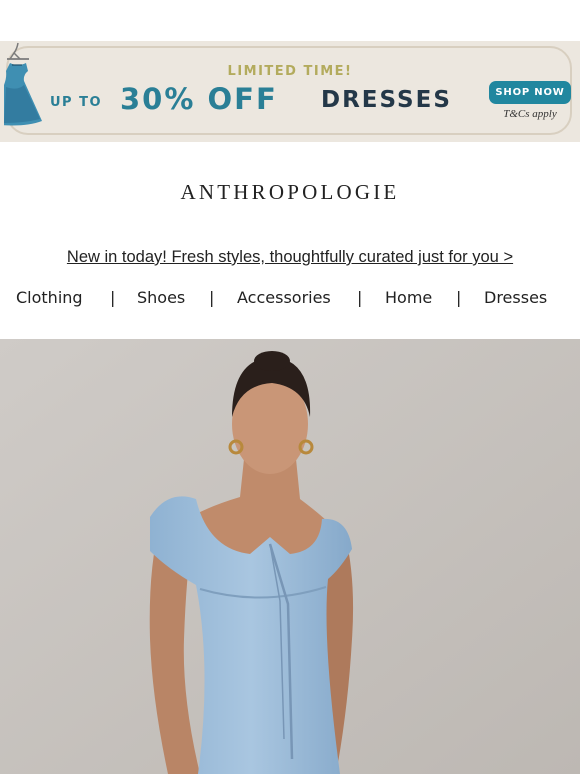  I want to click on promo-category: DRESSES, so click(386, 100).